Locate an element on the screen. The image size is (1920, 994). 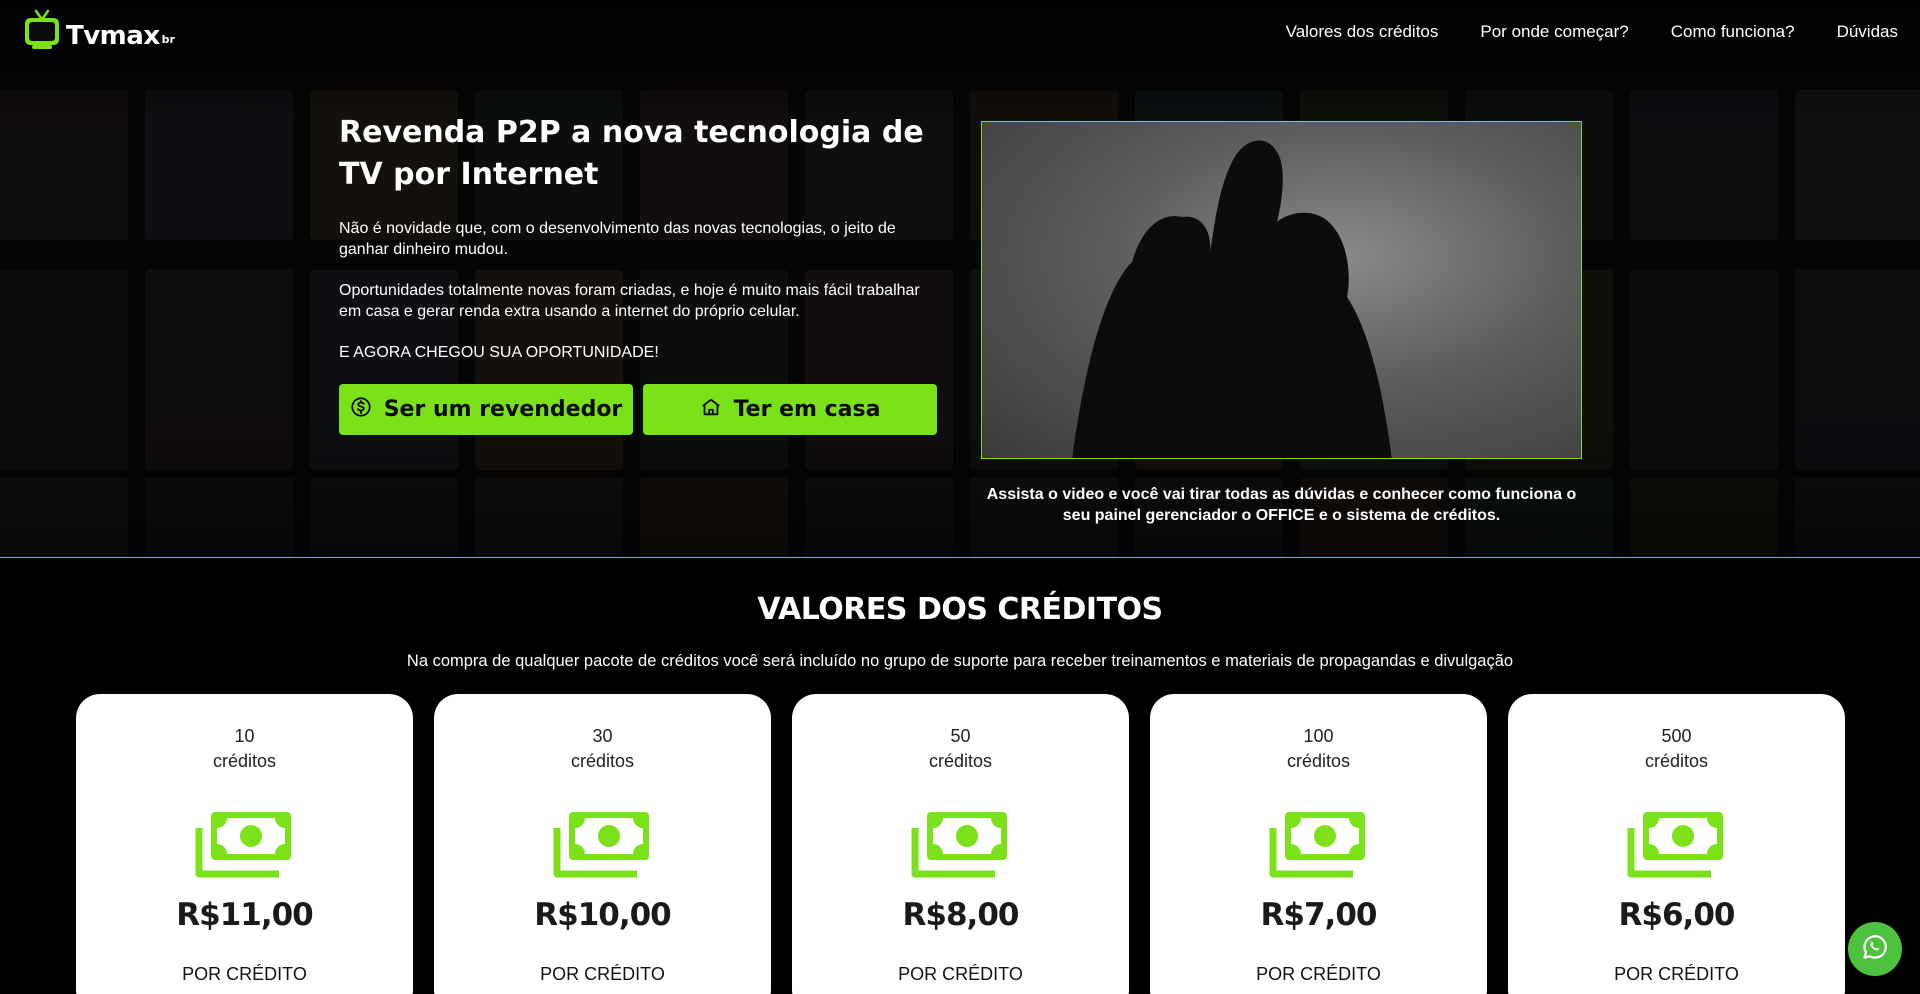
whatsapp-button is located at coordinates (1875, 949).